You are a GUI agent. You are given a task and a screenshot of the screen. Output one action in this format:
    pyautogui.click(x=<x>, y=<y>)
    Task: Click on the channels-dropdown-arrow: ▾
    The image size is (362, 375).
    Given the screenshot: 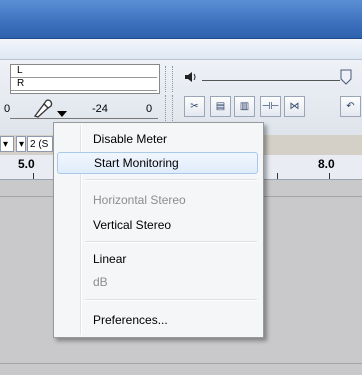 What is the action you would take?
    pyautogui.click(x=21, y=144)
    